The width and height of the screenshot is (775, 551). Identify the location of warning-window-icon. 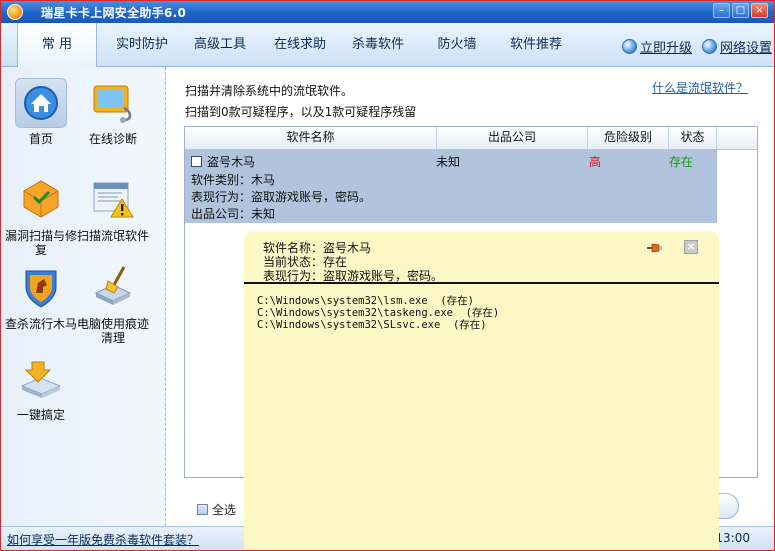
(113, 200).